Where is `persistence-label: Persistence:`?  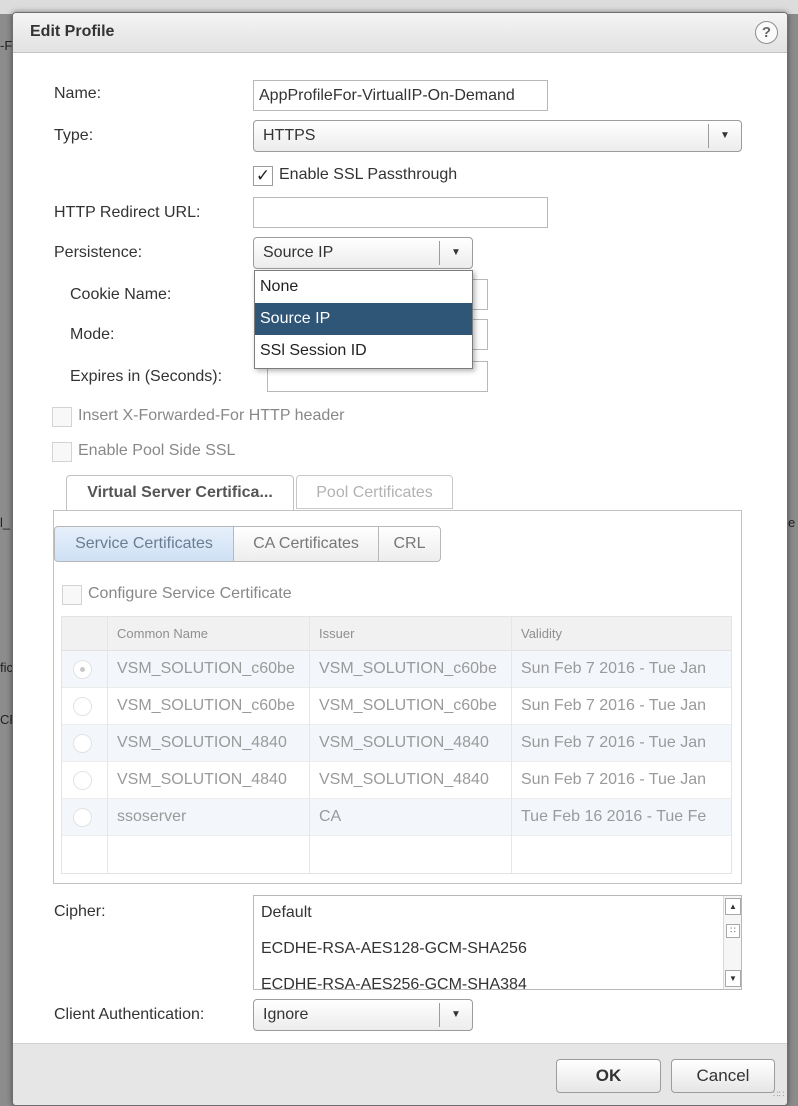
persistence-label: Persistence: is located at coordinates (98, 252).